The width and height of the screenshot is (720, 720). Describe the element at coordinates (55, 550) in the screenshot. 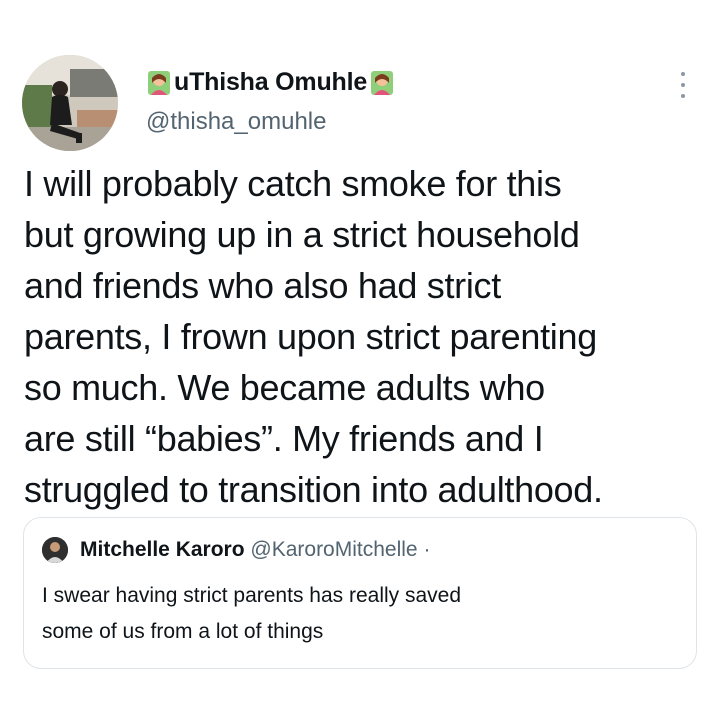

I see `quote-author-avatar` at that location.